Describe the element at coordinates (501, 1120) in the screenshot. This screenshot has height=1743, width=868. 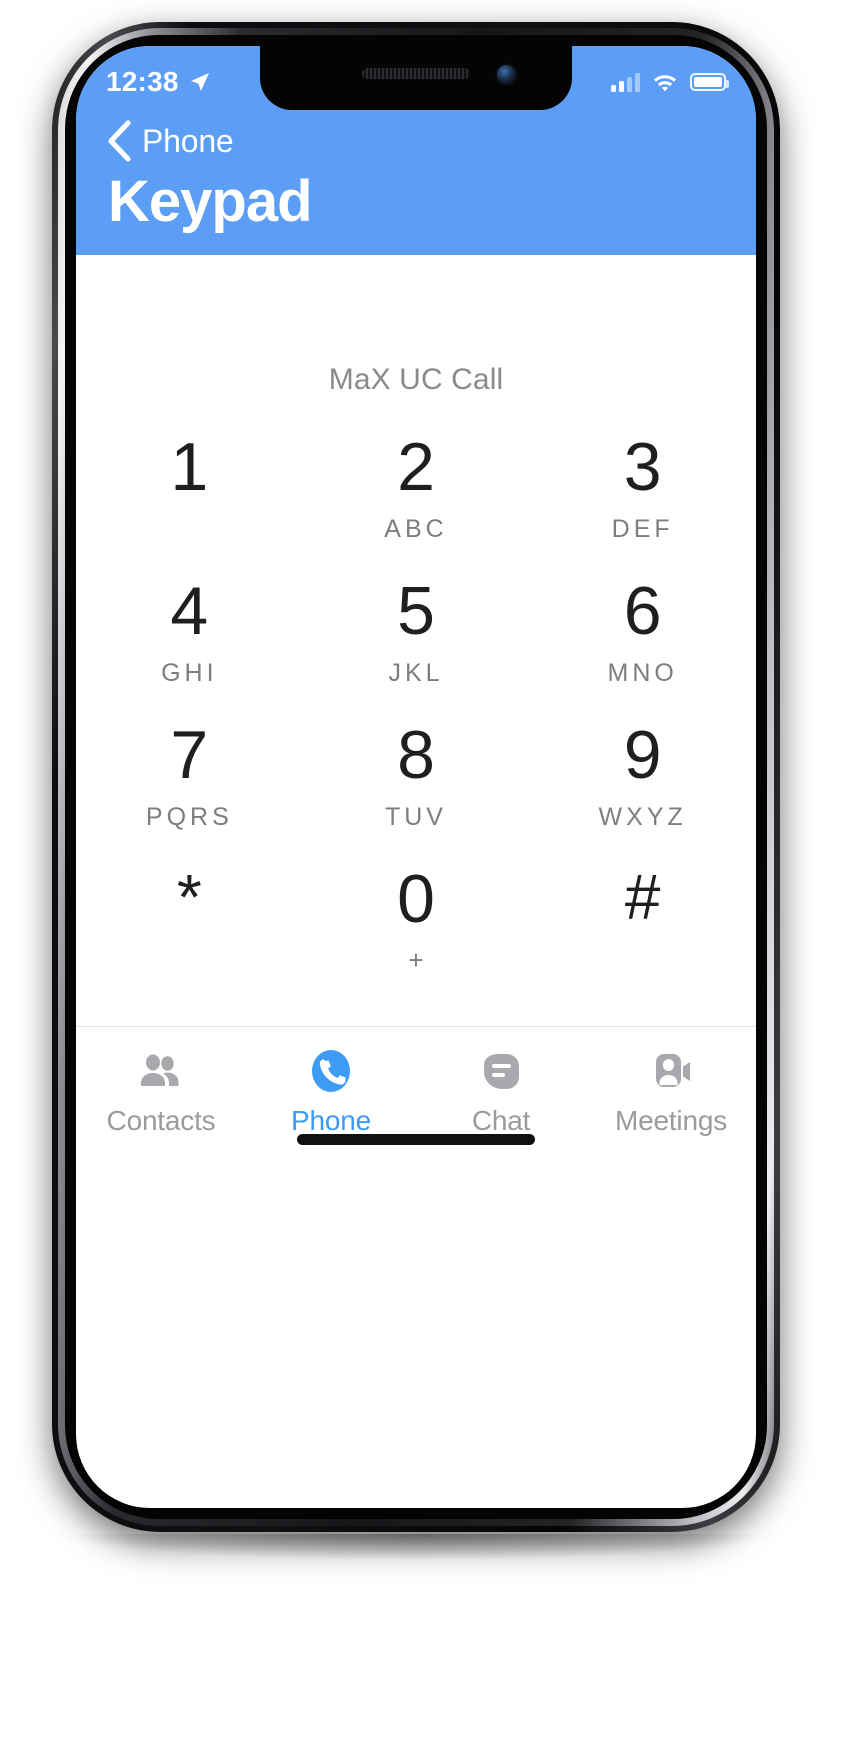
I see `tab-label: Chat` at that location.